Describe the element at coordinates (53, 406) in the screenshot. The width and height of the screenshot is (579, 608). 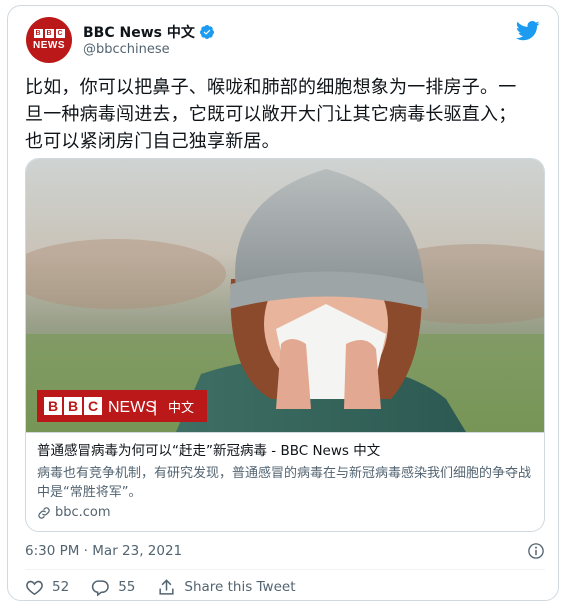
I see `banner-bbc-b1: B` at that location.